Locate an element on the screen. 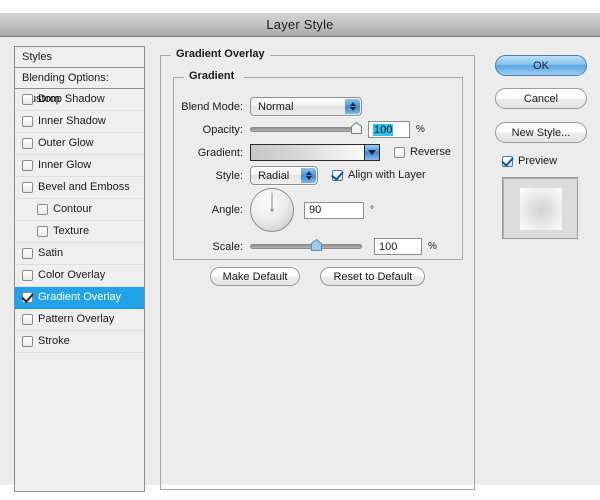 This screenshot has width=600, height=500. style-value: Radial is located at coordinates (274, 175).